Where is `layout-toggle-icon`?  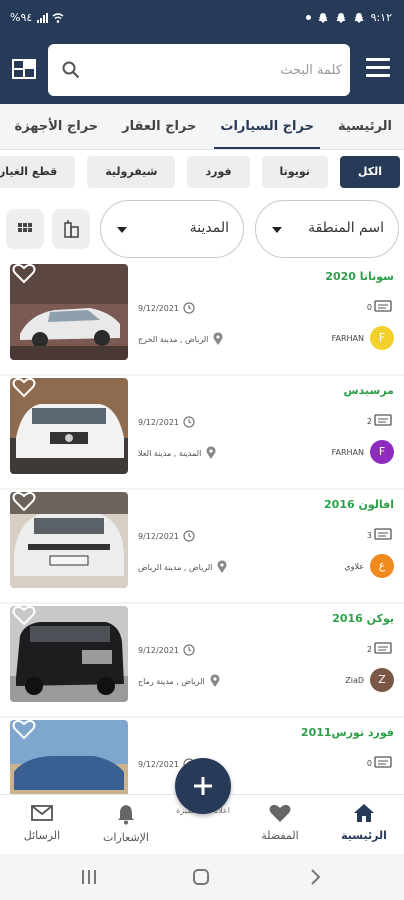 layout-toggle-icon is located at coordinates (24, 69).